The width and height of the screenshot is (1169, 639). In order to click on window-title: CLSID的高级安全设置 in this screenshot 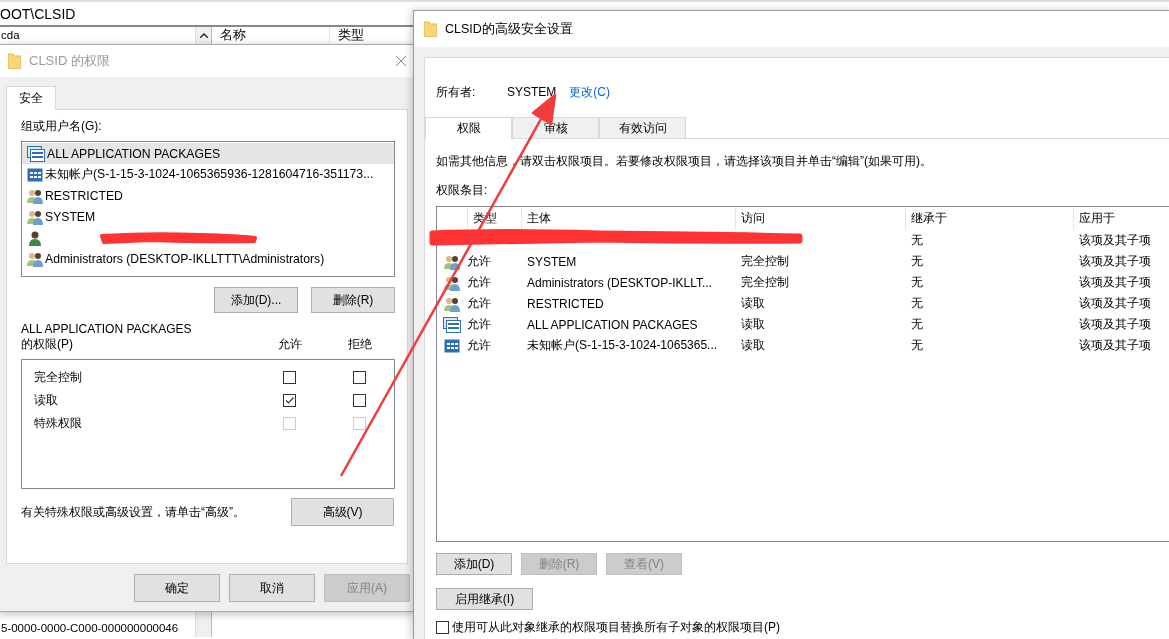, I will do `click(509, 29)`.